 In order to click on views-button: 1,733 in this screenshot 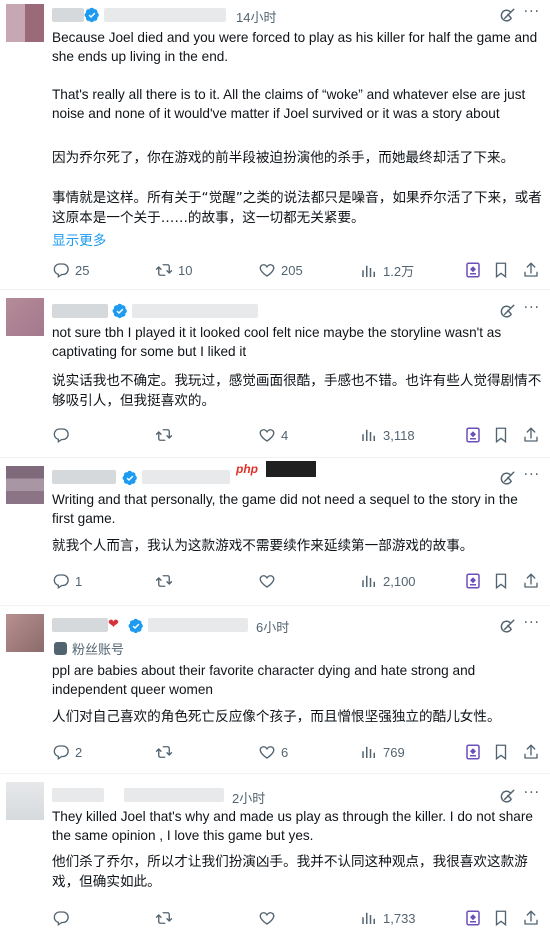, I will do `click(388, 918)`.